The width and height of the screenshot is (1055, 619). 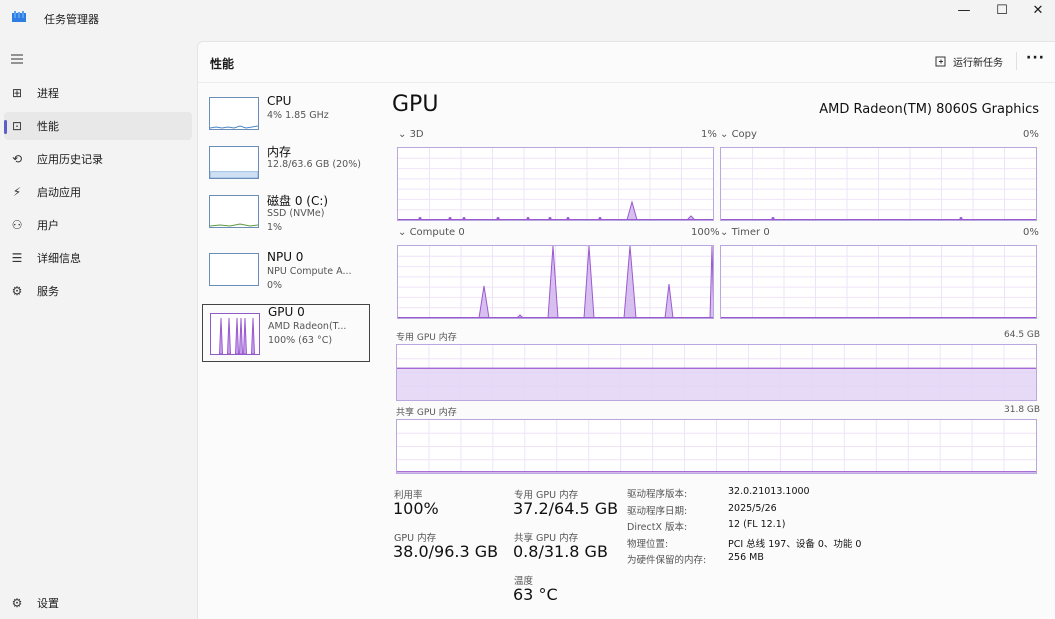 I want to click on graph-3d, so click(x=555, y=184).